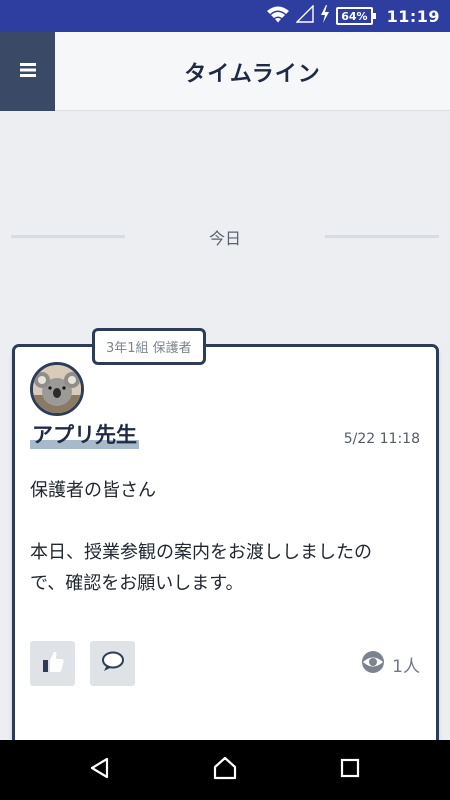  Describe the element at coordinates (84, 434) in the screenshot. I see `author-name: アプリ先生` at that location.